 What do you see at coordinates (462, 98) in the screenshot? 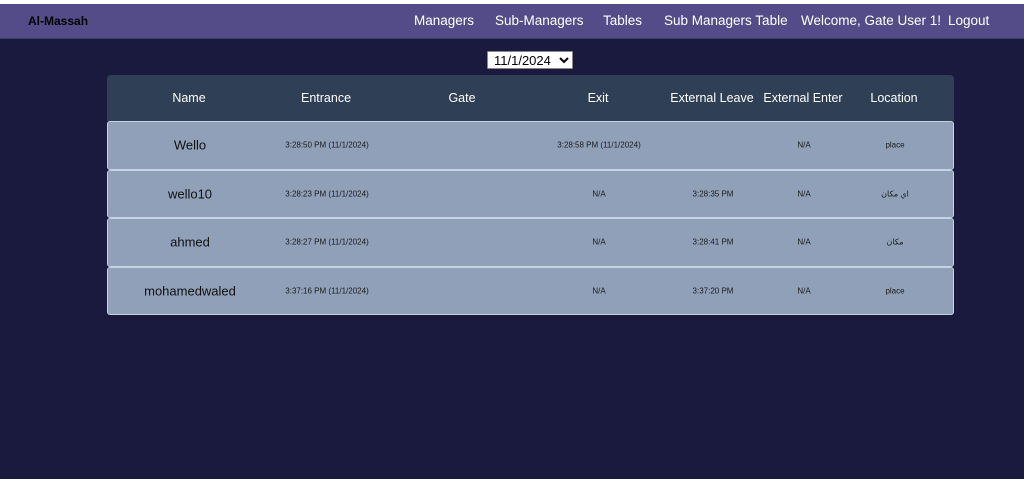
I see `header-gate: Gate` at bounding box center [462, 98].